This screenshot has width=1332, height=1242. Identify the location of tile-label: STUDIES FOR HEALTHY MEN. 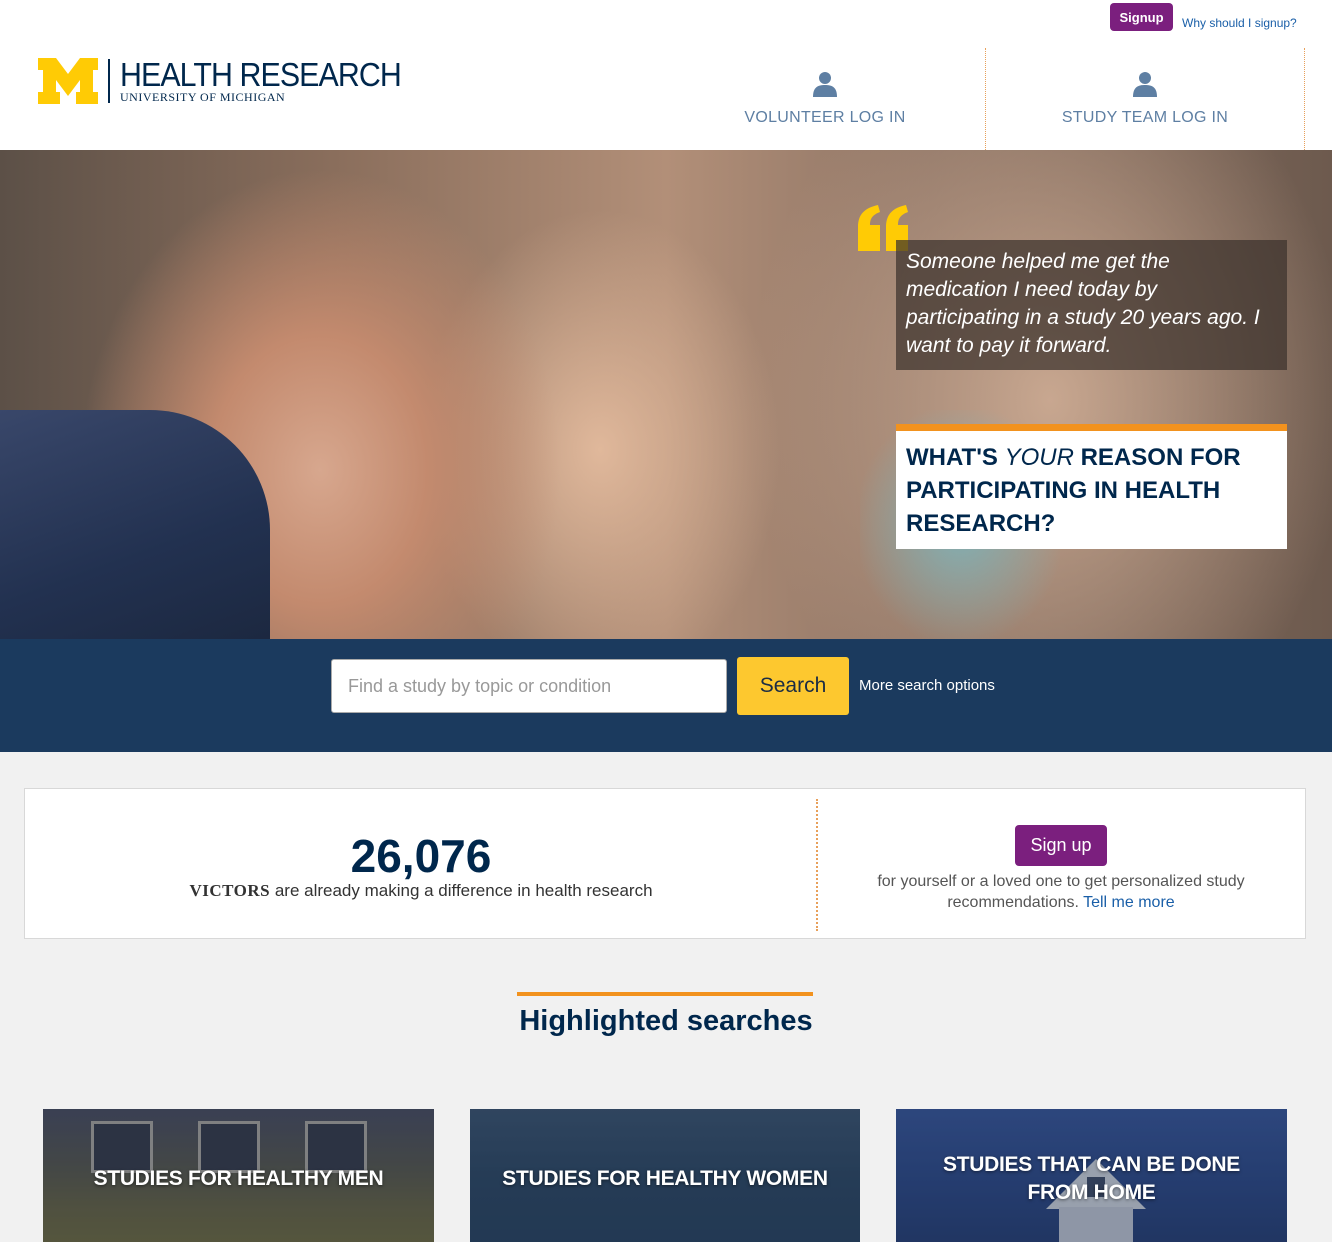
(238, 1178).